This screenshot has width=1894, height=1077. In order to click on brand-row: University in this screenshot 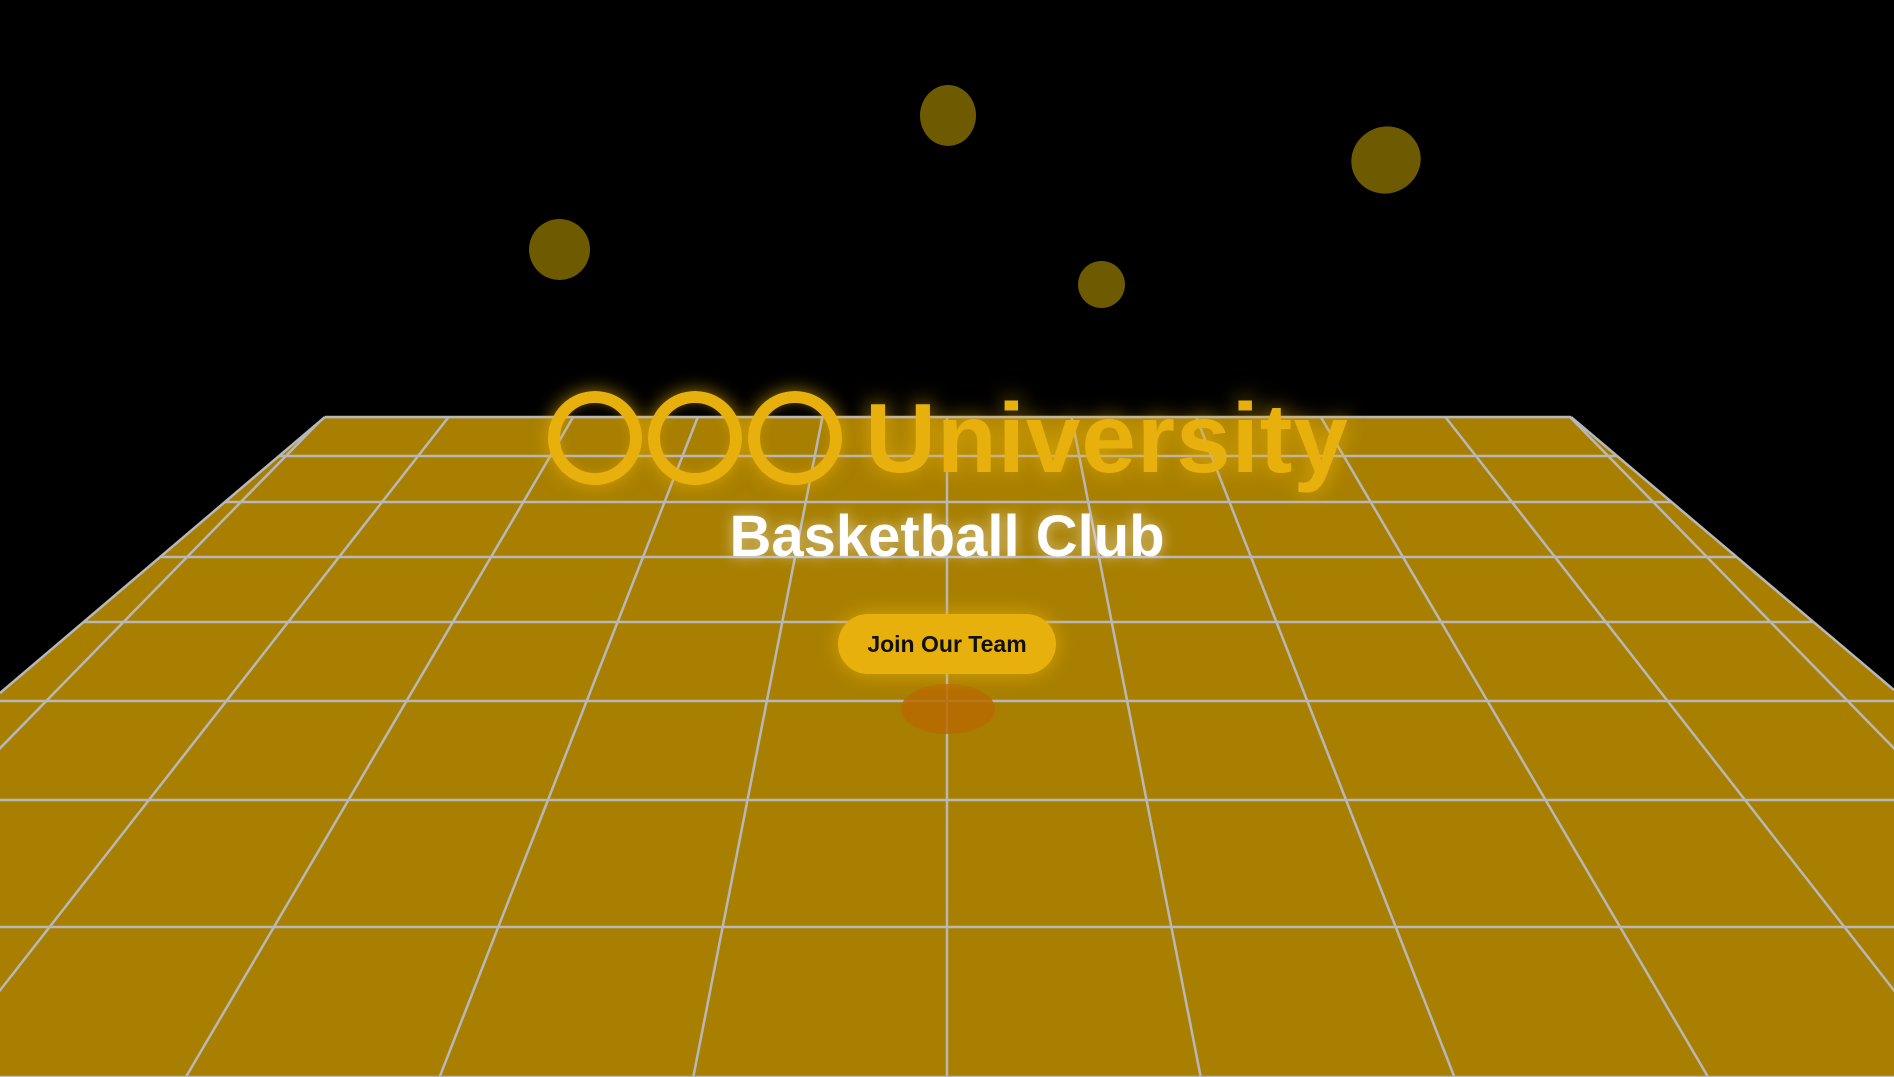, I will do `click(947, 438)`.